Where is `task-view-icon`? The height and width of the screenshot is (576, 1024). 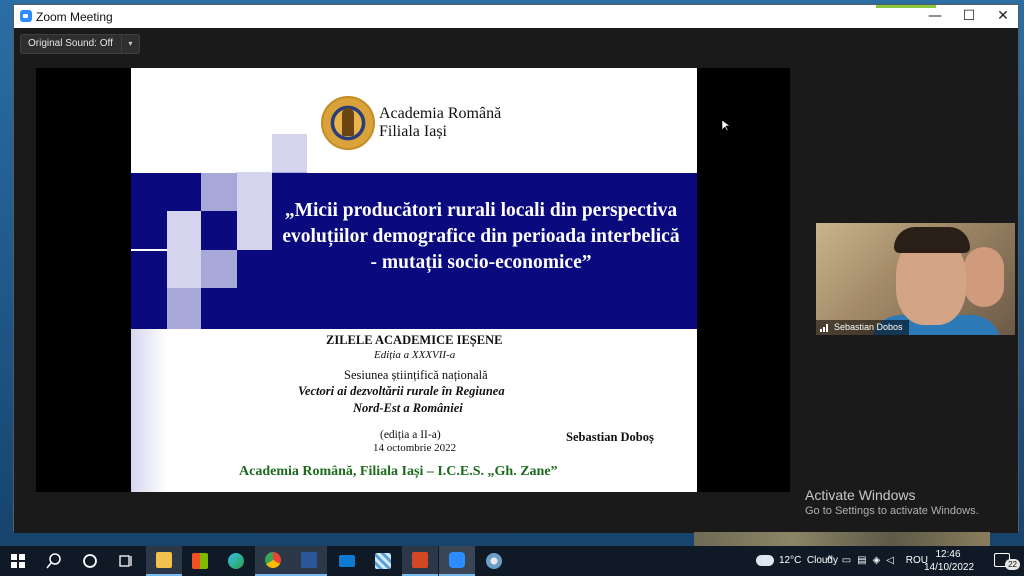
task-view-icon is located at coordinates (125, 561).